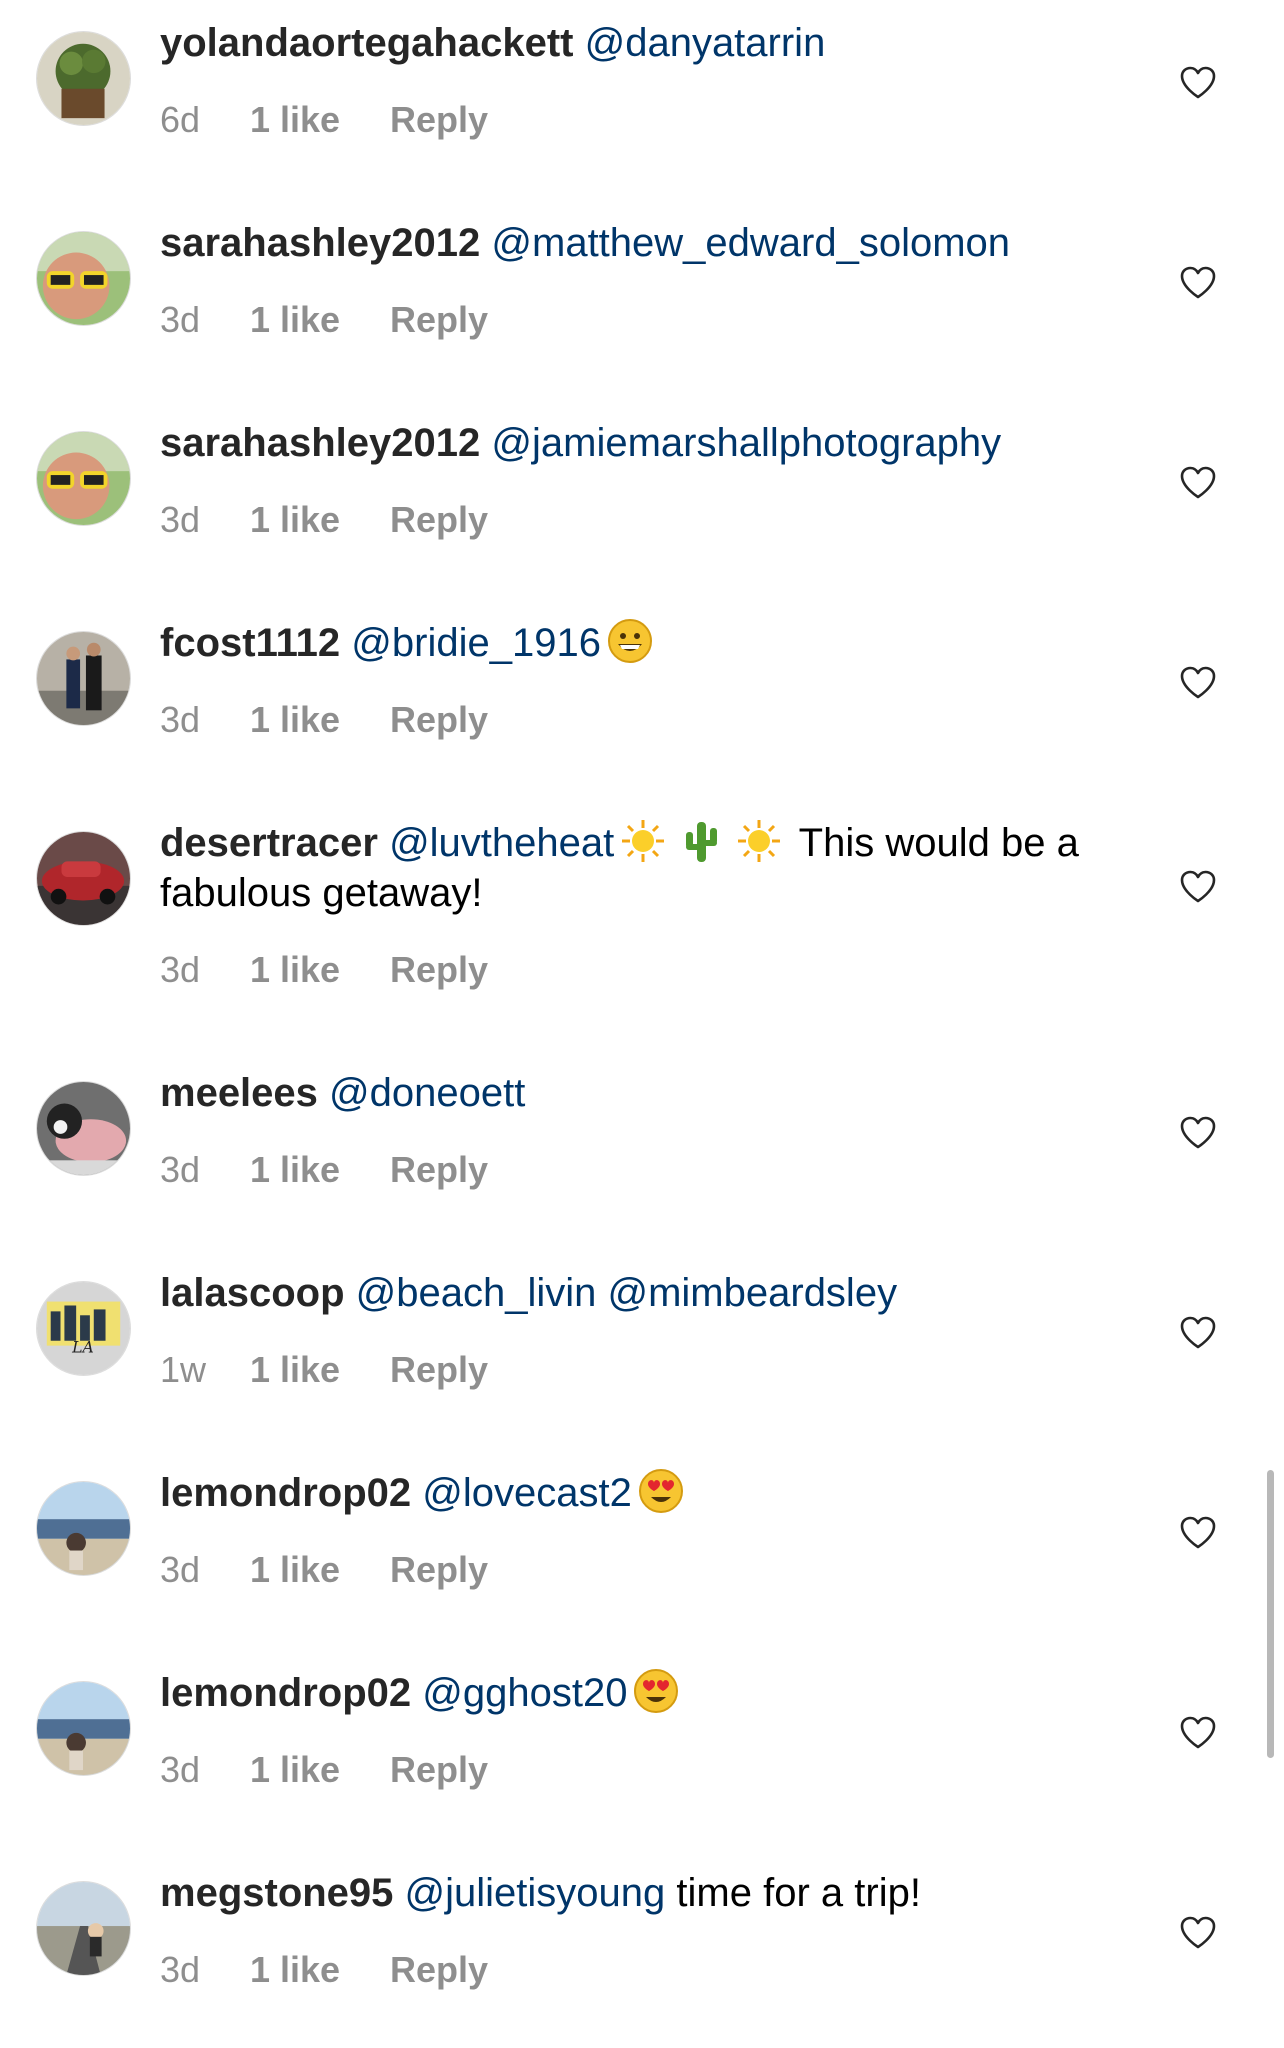  What do you see at coordinates (630, 1693) in the screenshot?
I see `comment-text: lemondrop02 @gghost20` at bounding box center [630, 1693].